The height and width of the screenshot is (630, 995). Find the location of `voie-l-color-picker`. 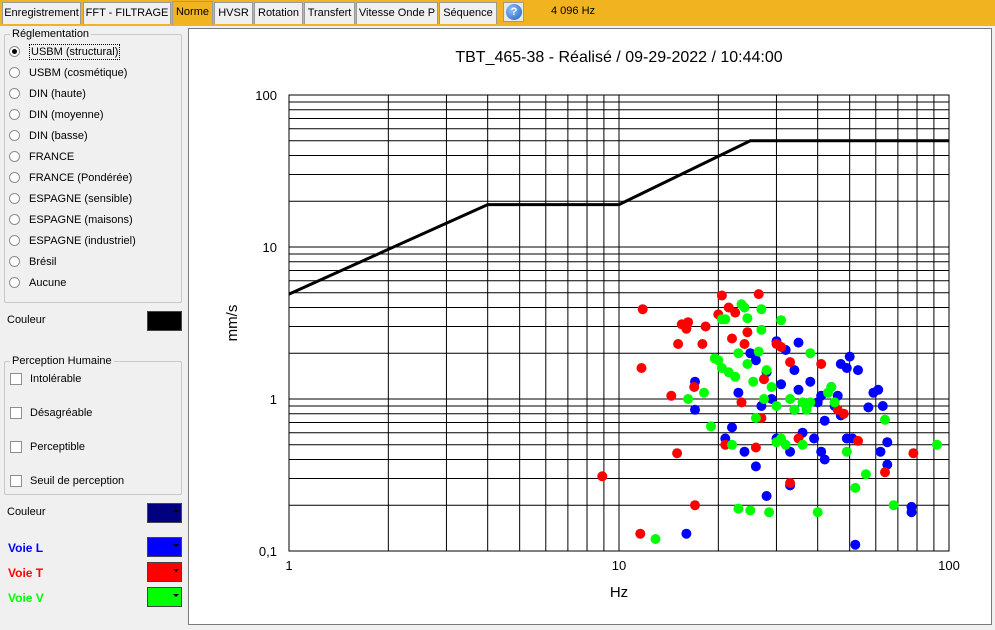

voie-l-color-picker is located at coordinates (164, 547).